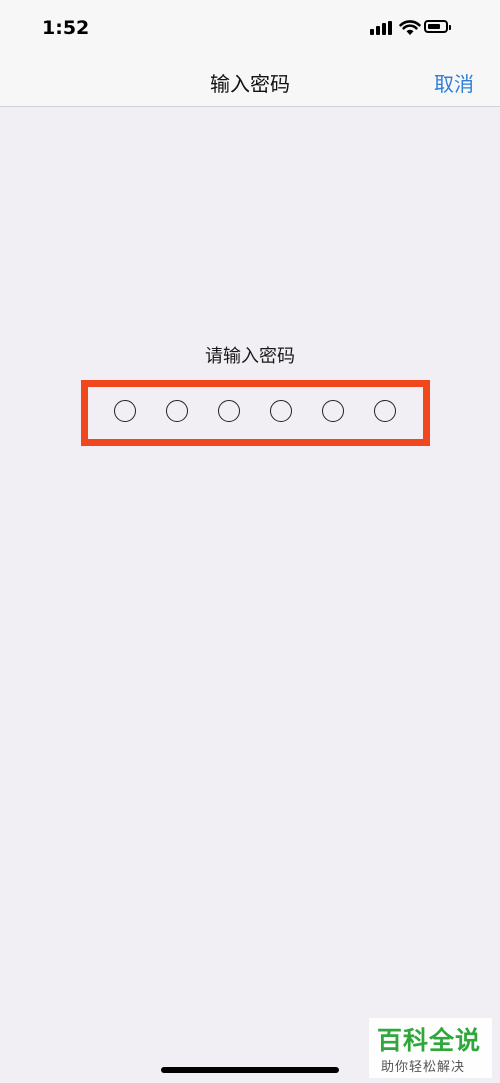 The image size is (500, 1083). What do you see at coordinates (250, 1070) in the screenshot?
I see `home-indicator` at bounding box center [250, 1070].